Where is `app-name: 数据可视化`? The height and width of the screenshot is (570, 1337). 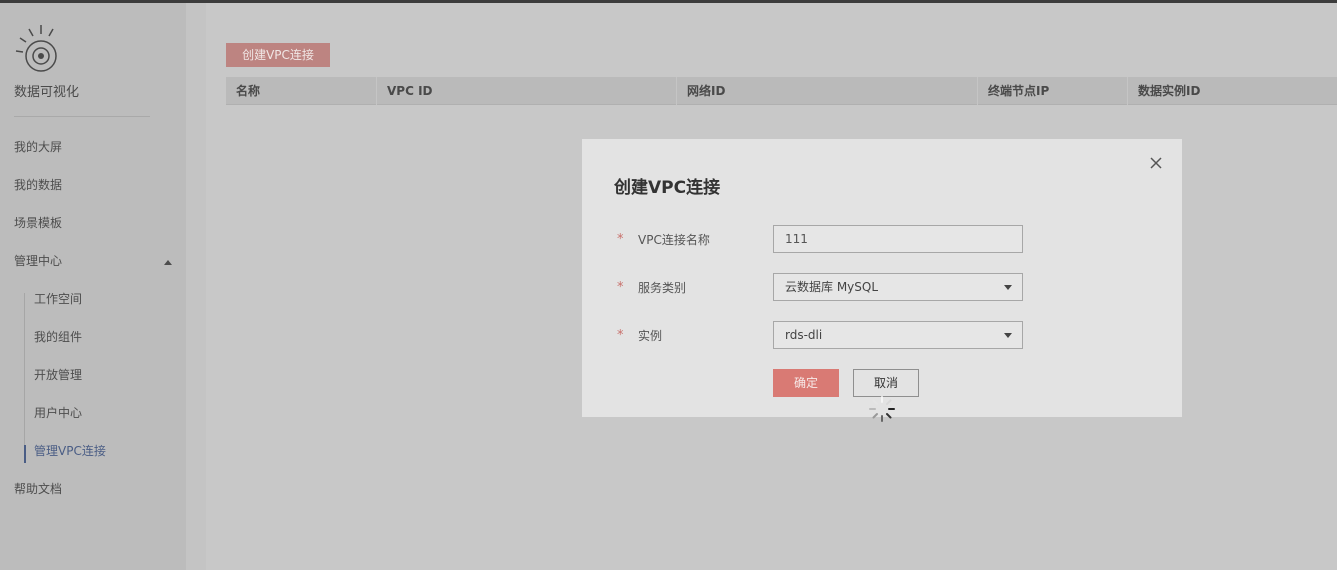 app-name: 数据可视化 is located at coordinates (47, 92).